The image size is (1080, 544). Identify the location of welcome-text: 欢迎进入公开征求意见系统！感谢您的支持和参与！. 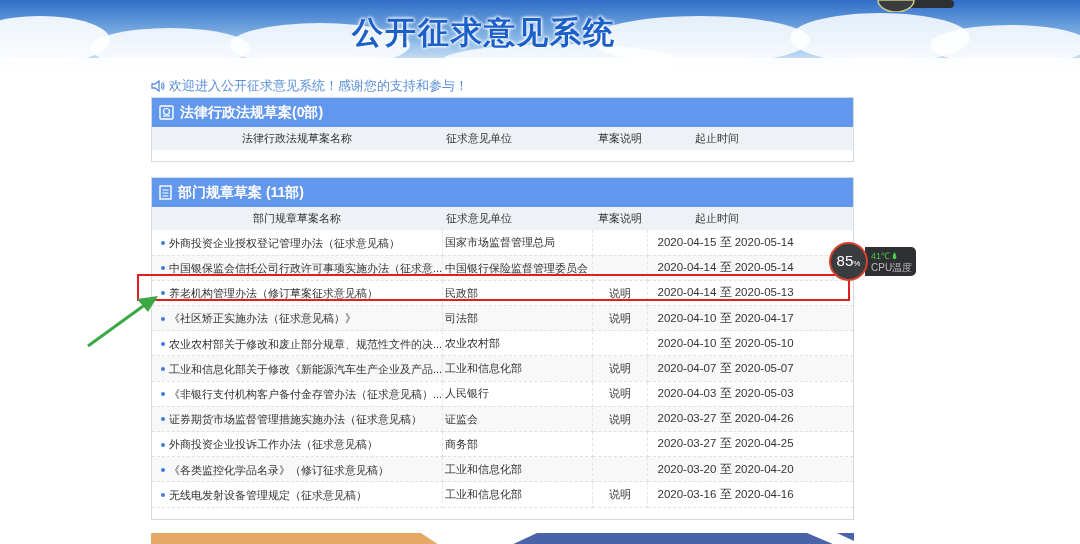
(318, 86).